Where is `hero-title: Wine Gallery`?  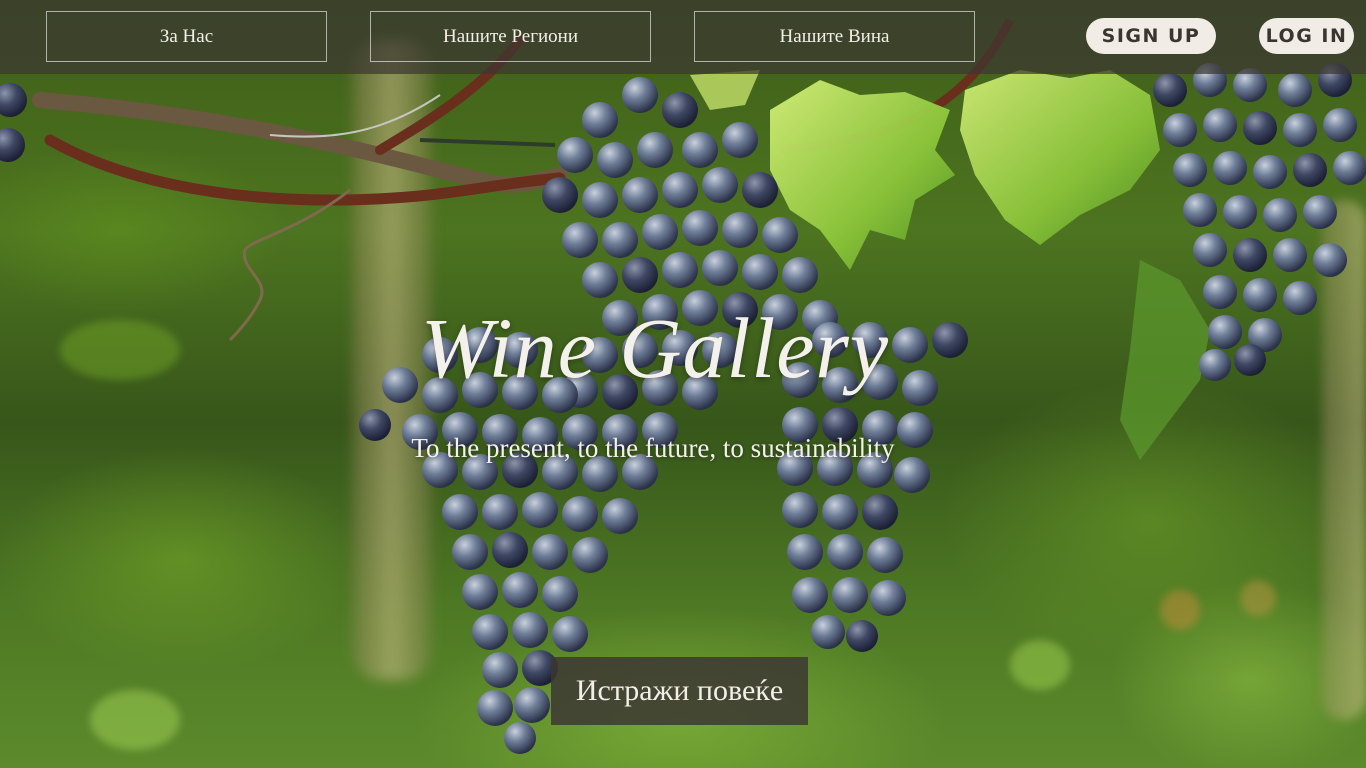 hero-title: Wine Gallery is located at coordinates (655, 348).